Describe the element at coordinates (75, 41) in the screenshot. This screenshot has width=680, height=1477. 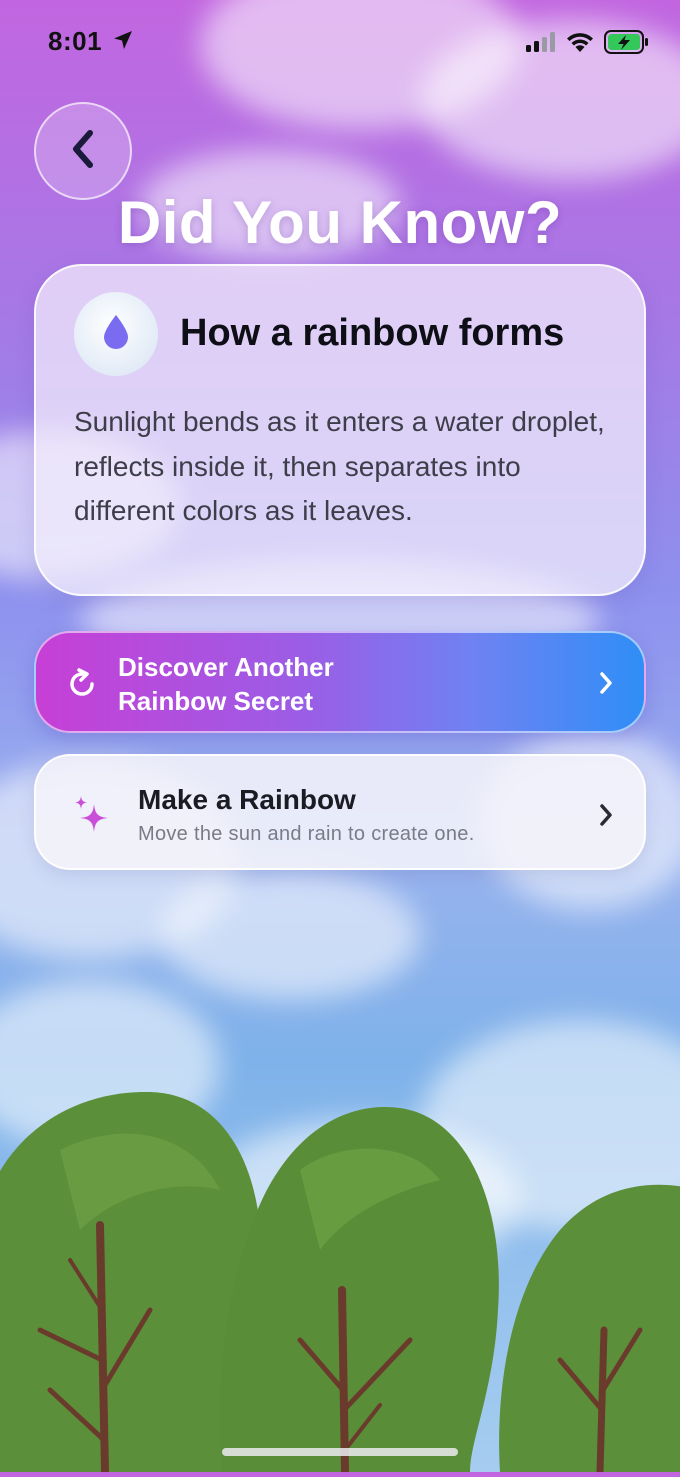
I see `status-time: 8:01` at that location.